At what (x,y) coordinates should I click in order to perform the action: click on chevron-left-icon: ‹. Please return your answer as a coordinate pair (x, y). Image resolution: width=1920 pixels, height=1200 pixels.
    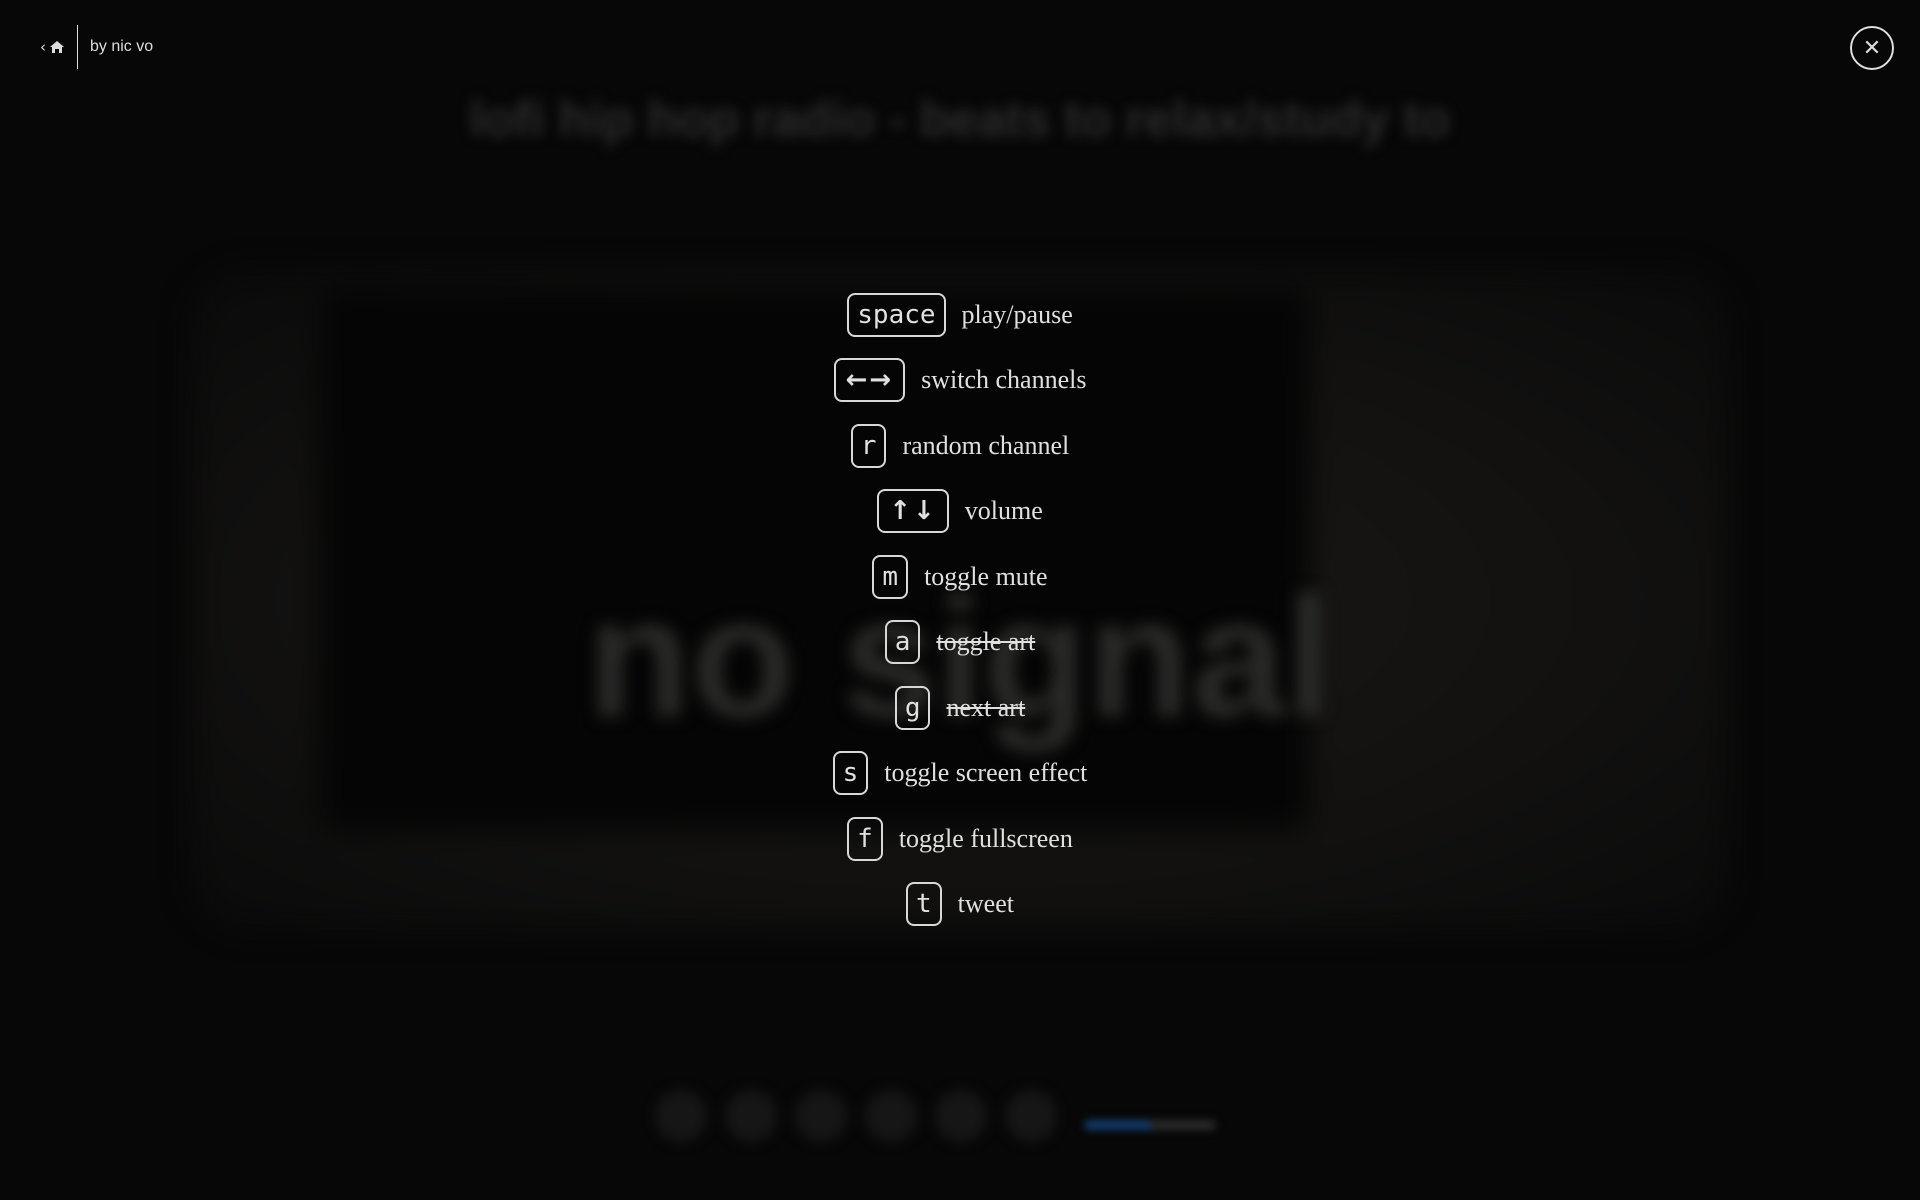
    Looking at the image, I should click on (43, 47).